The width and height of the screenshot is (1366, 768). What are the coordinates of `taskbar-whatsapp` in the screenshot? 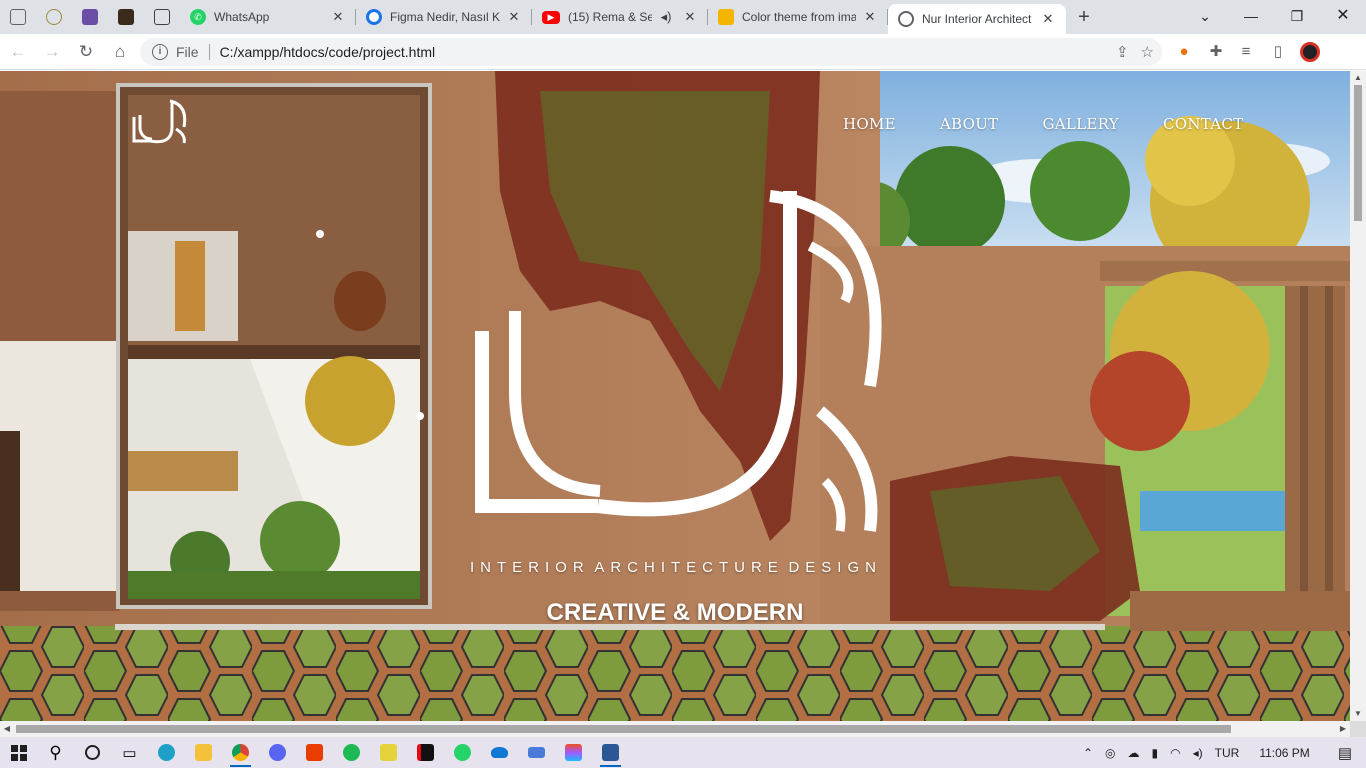 It's located at (462, 752).